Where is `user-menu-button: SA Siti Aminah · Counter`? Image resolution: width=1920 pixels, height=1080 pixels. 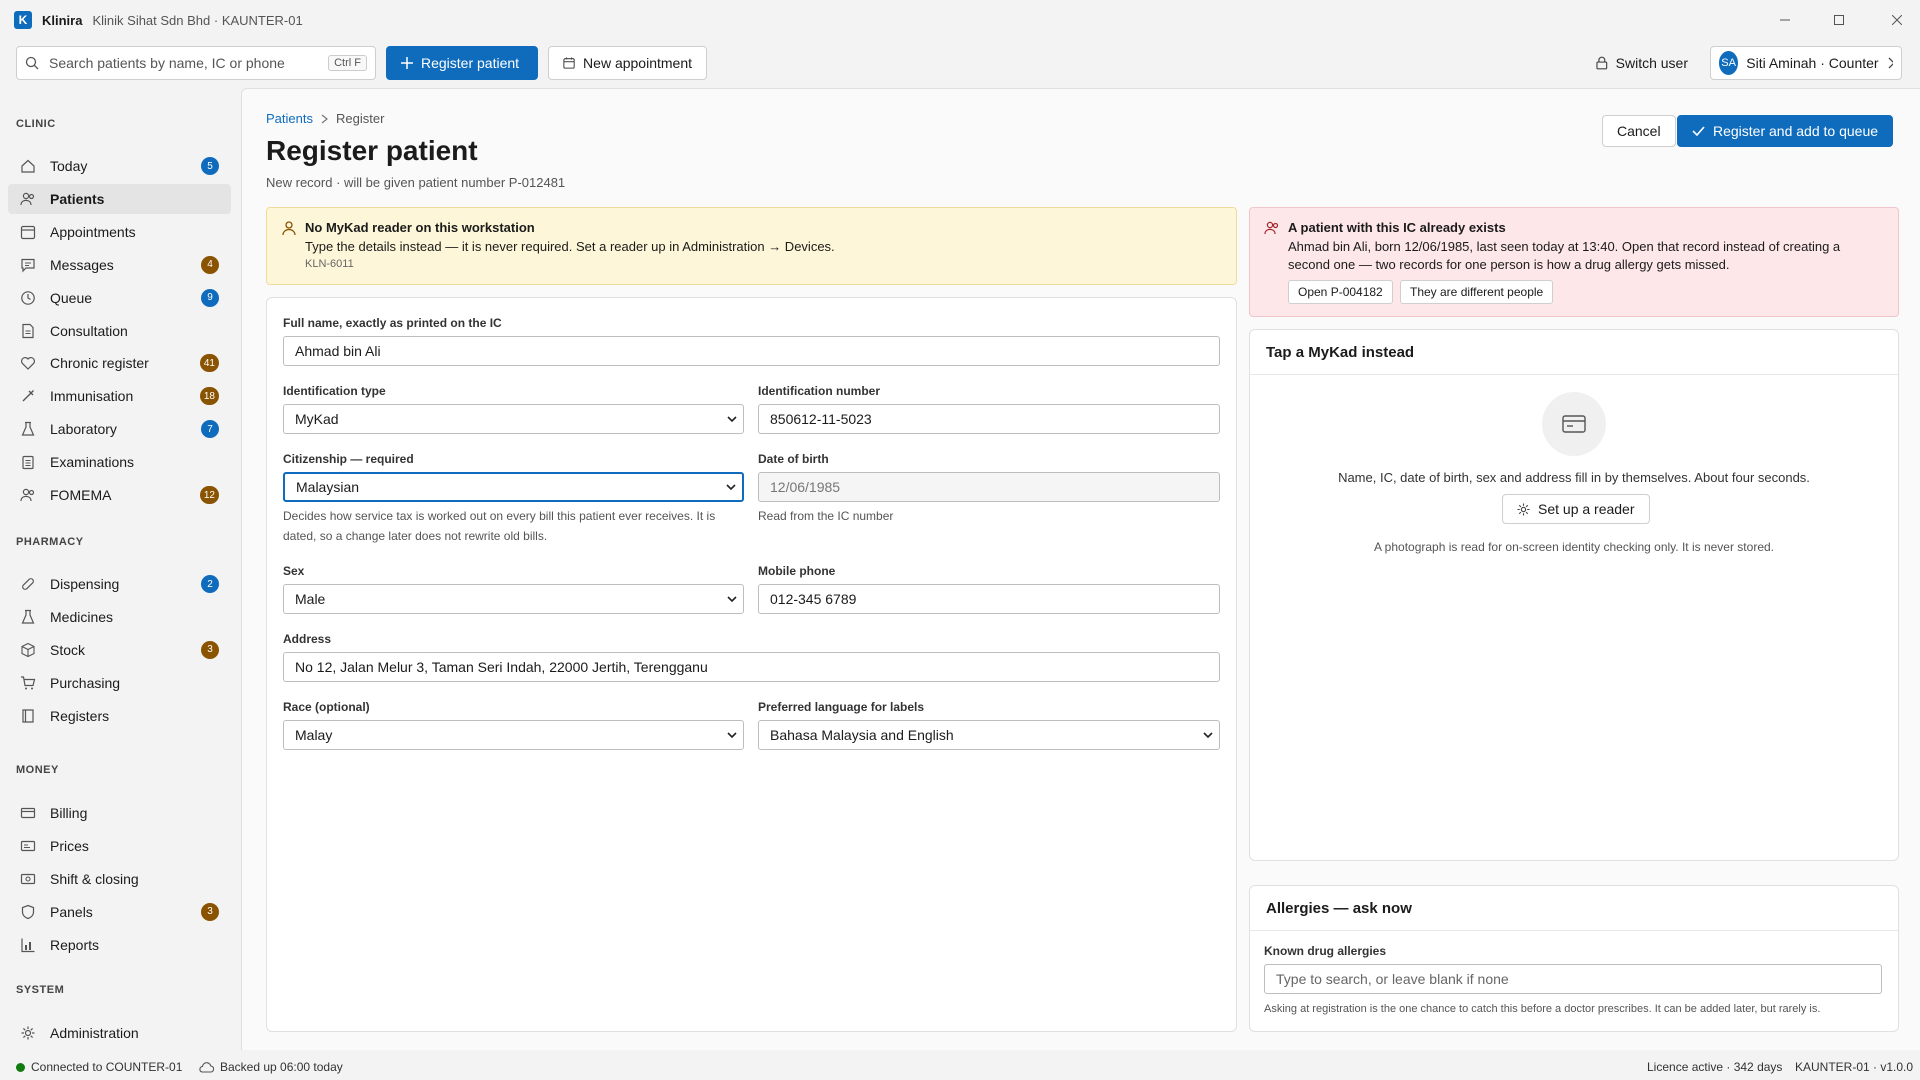
user-menu-button: SA Siti Aminah · Counter is located at coordinates (1806, 63).